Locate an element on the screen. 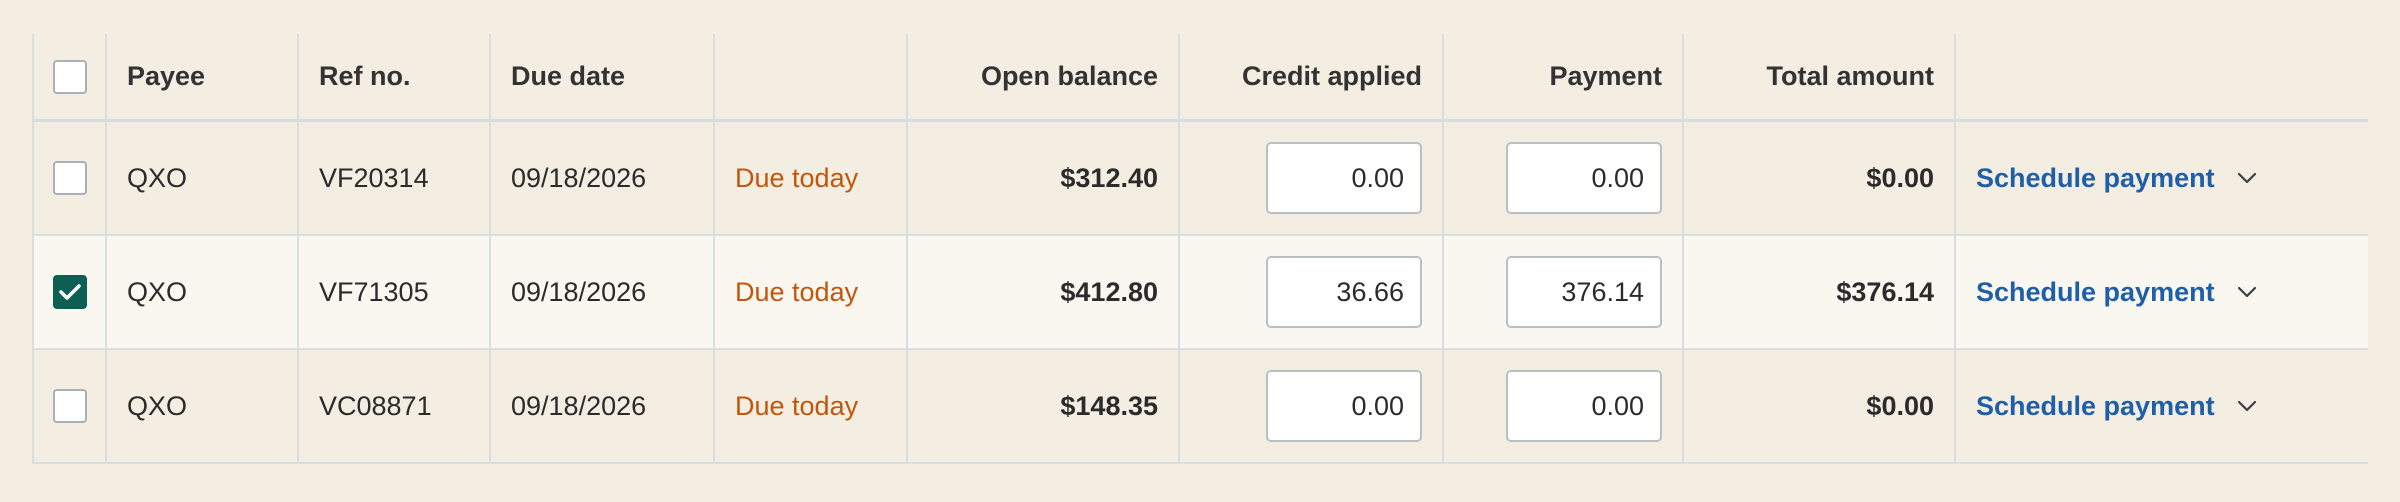 This screenshot has width=2400, height=502. select-all-cell is located at coordinates (69, 76).